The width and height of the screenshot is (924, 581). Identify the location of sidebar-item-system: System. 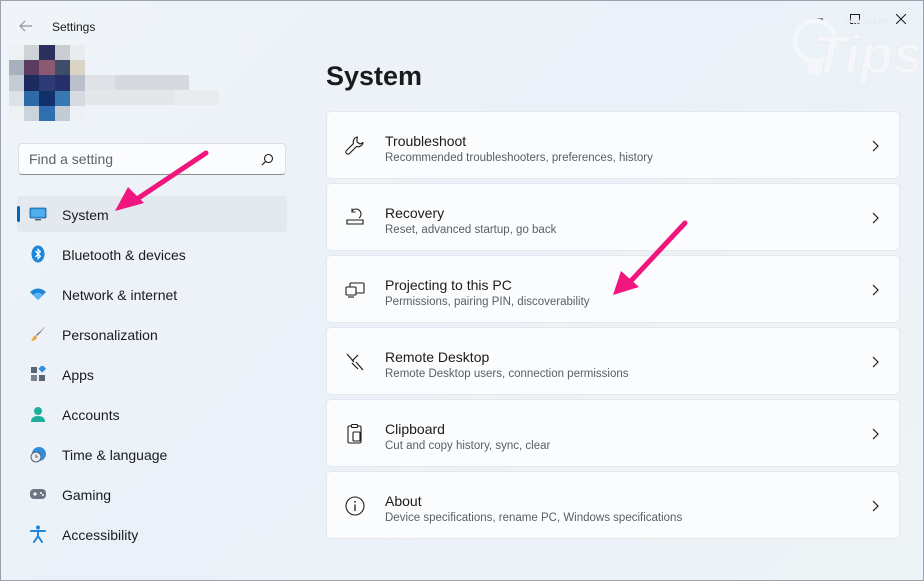
(152, 214).